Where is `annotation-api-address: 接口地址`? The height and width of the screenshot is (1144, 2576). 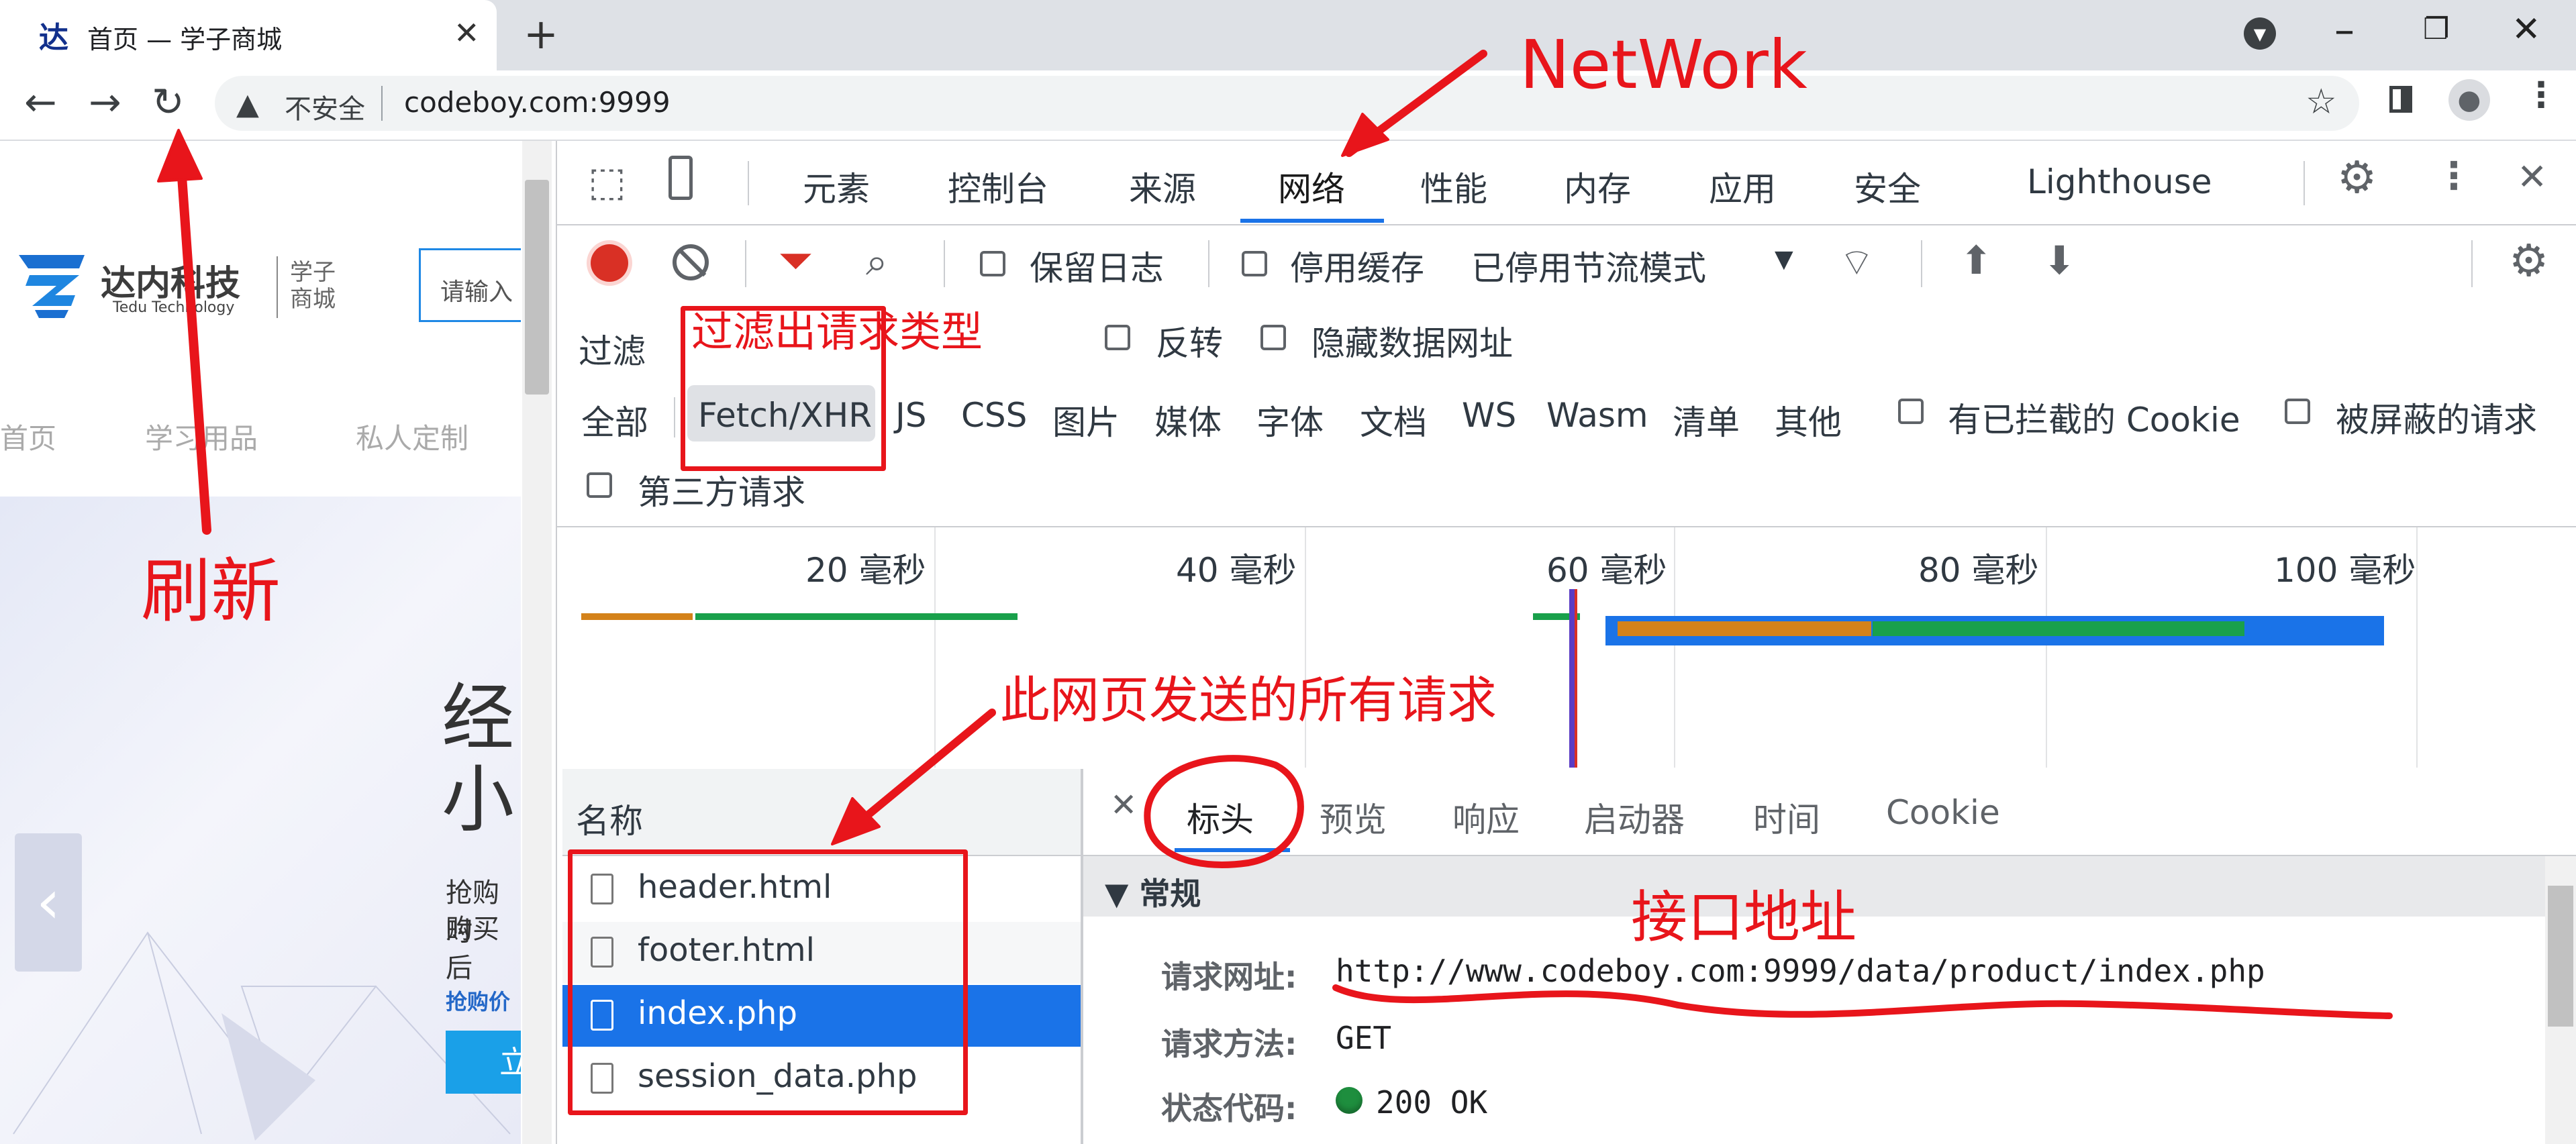
annotation-api-address: 接口地址 is located at coordinates (1744, 917).